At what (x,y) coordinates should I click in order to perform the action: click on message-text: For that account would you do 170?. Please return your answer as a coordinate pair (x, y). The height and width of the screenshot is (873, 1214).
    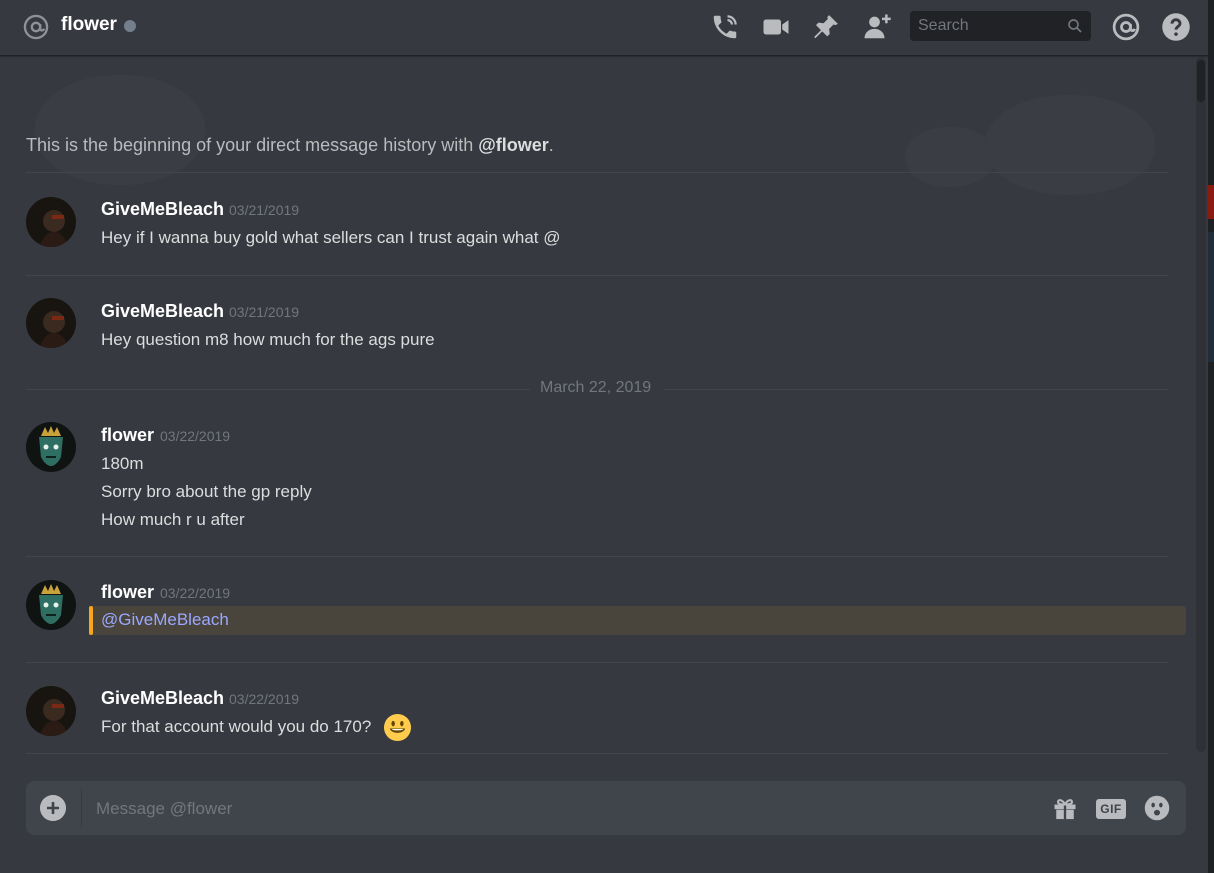
    Looking at the image, I should click on (236, 726).